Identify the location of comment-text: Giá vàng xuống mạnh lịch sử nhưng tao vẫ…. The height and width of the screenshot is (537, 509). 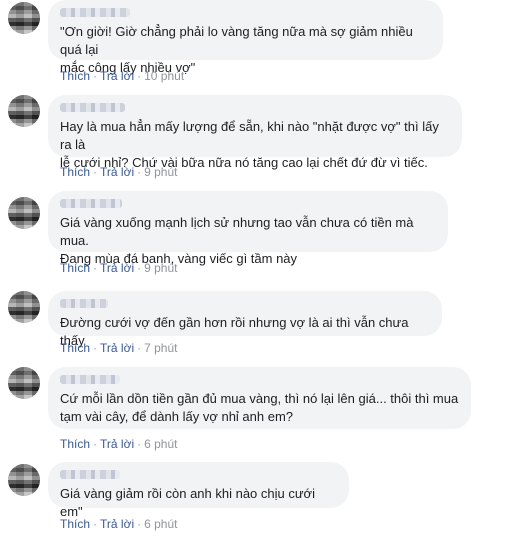
(237, 240).